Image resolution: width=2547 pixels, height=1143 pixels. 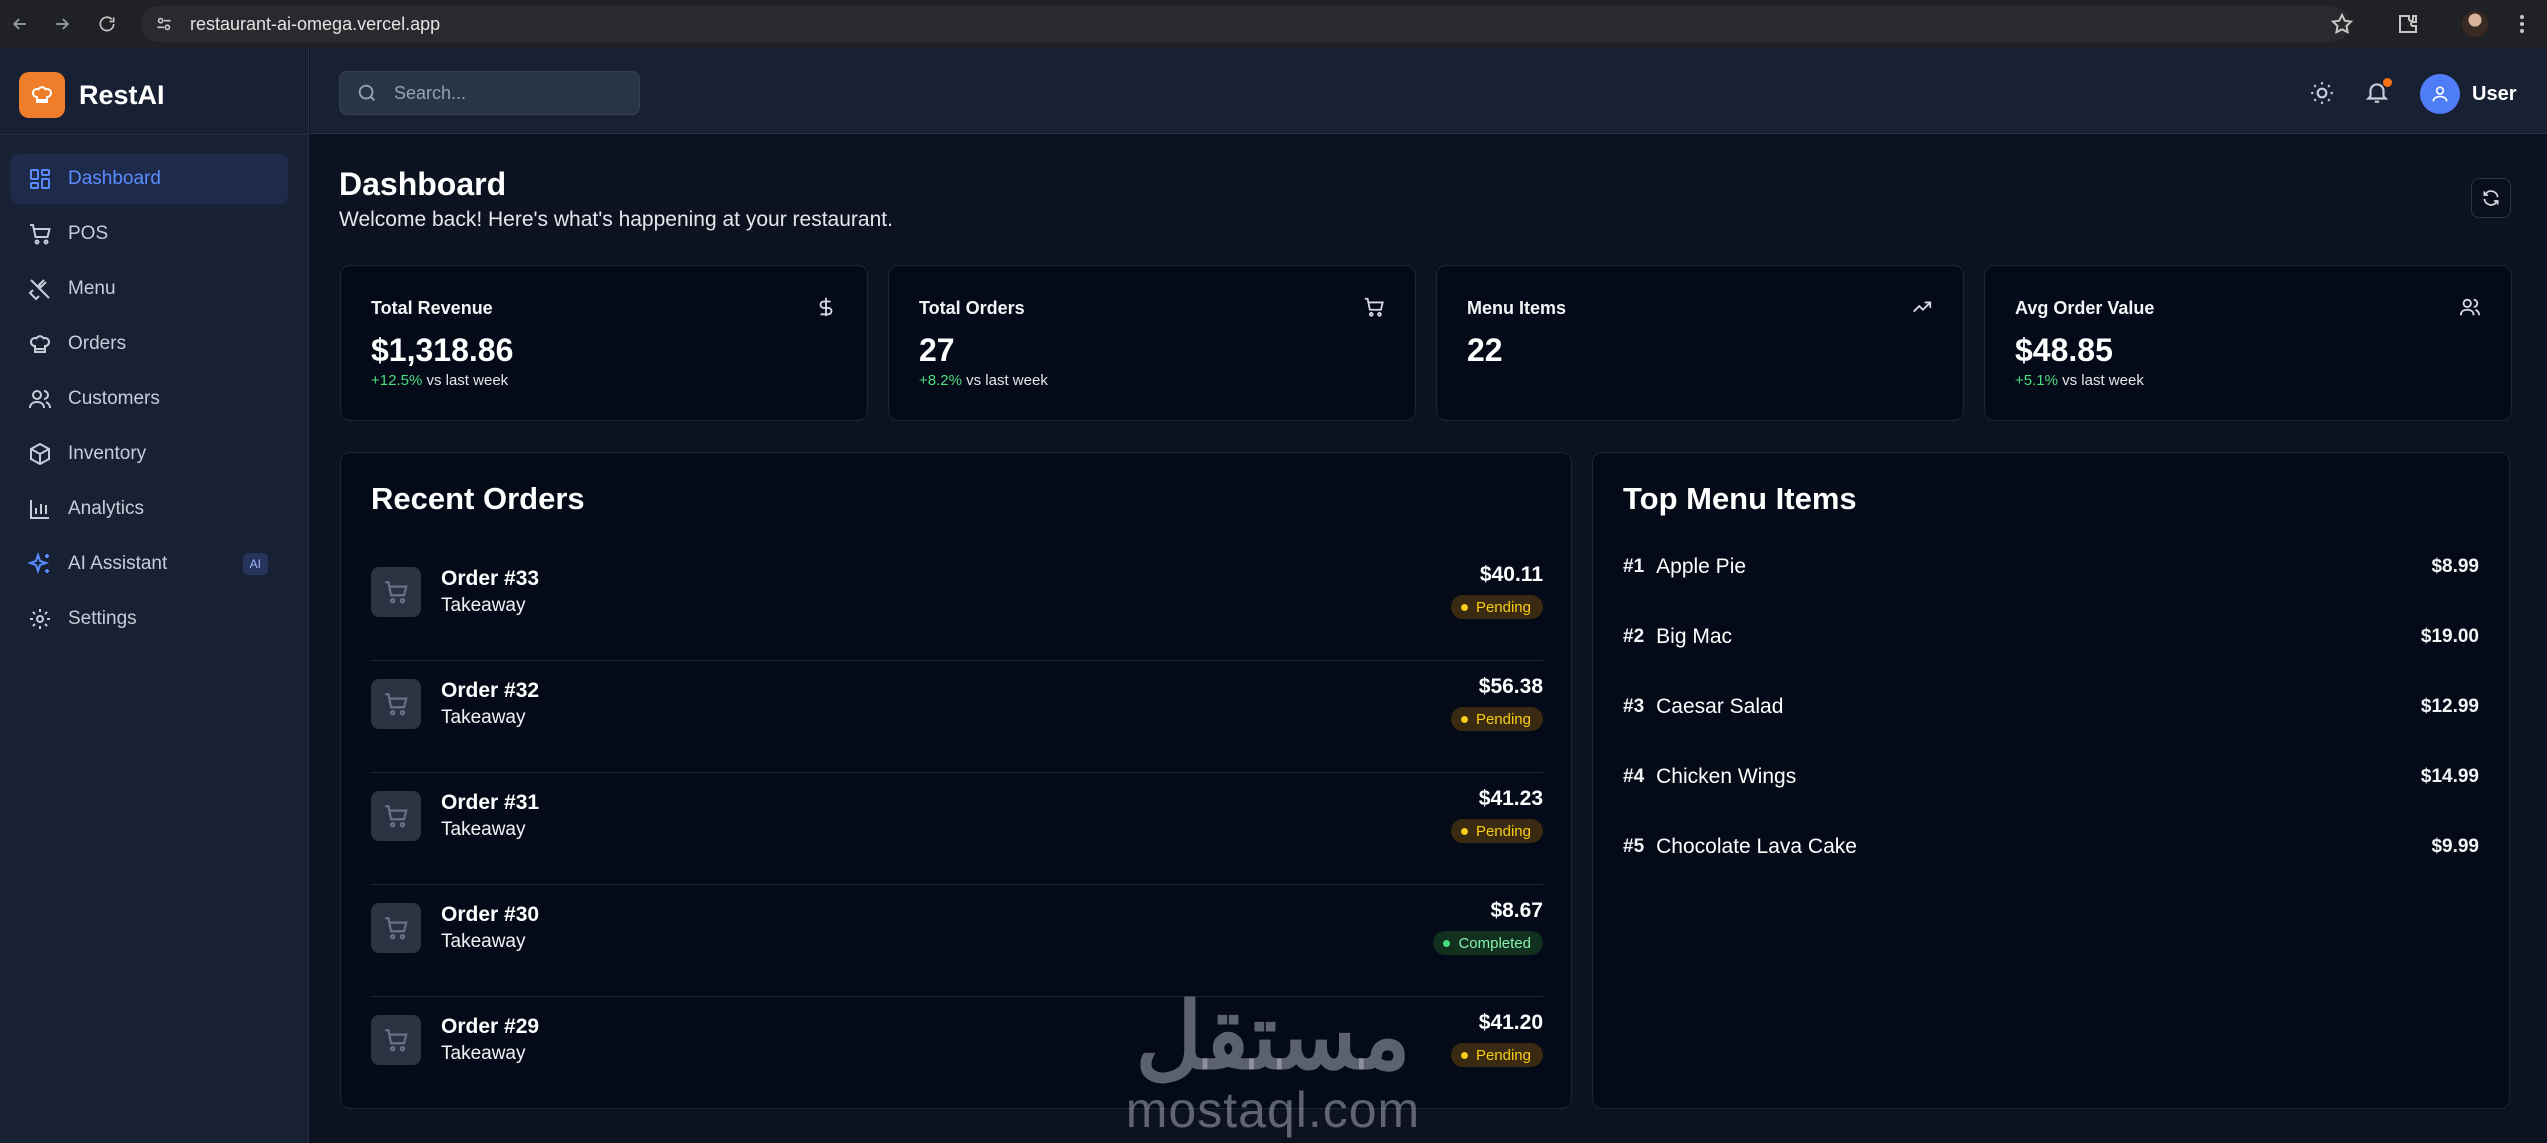 I want to click on search-input, so click(x=502, y=93).